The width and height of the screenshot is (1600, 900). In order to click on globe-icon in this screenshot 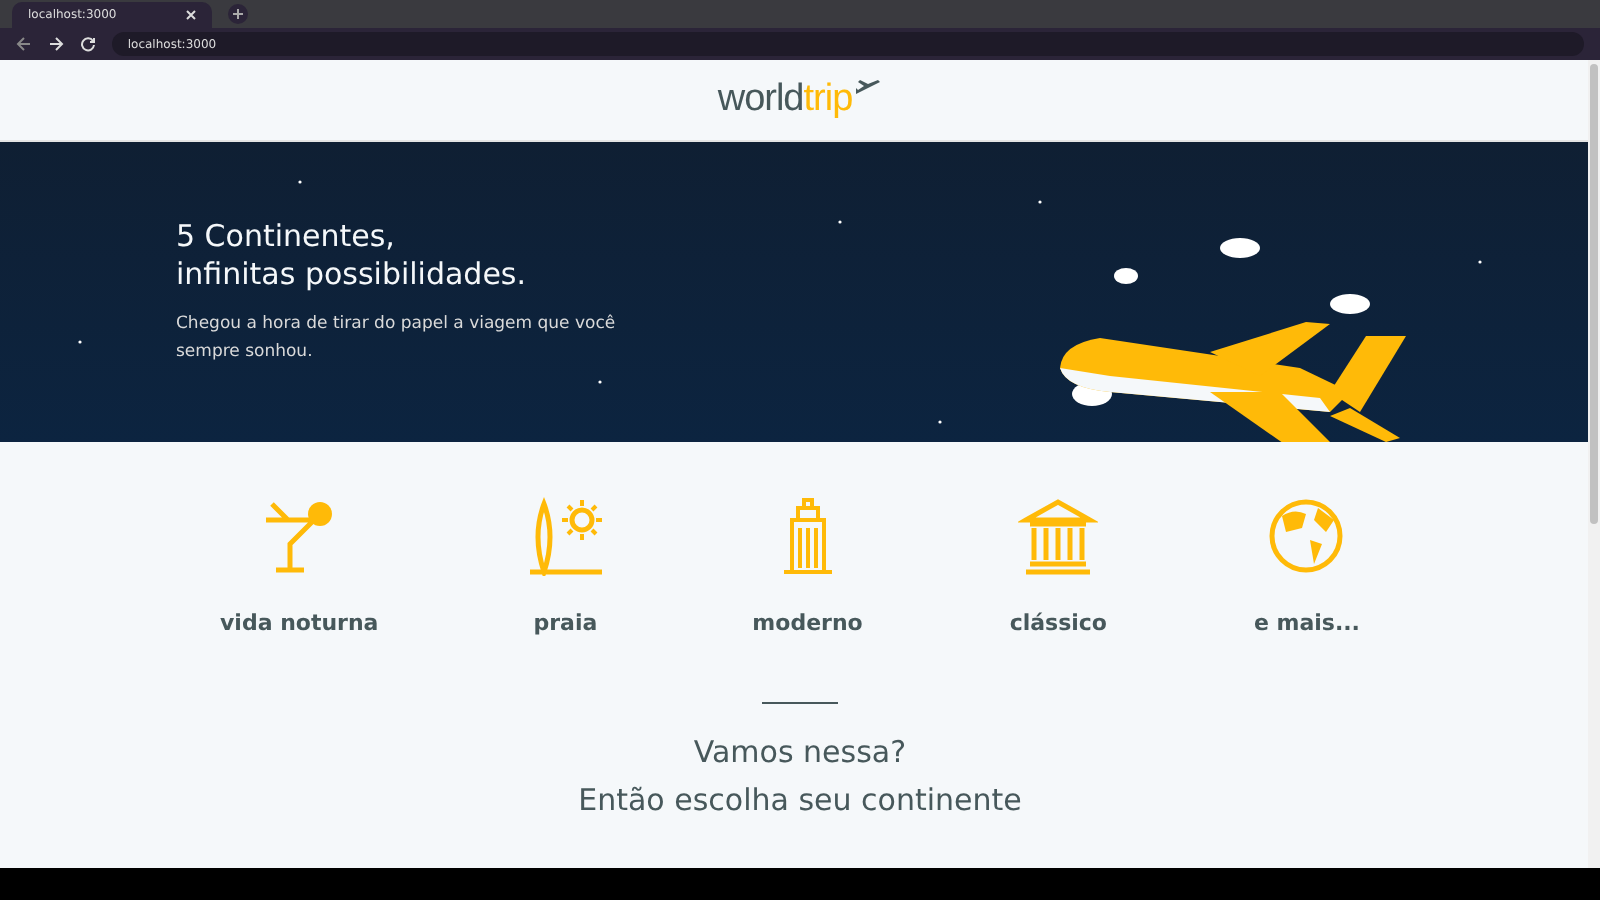, I will do `click(1306, 536)`.